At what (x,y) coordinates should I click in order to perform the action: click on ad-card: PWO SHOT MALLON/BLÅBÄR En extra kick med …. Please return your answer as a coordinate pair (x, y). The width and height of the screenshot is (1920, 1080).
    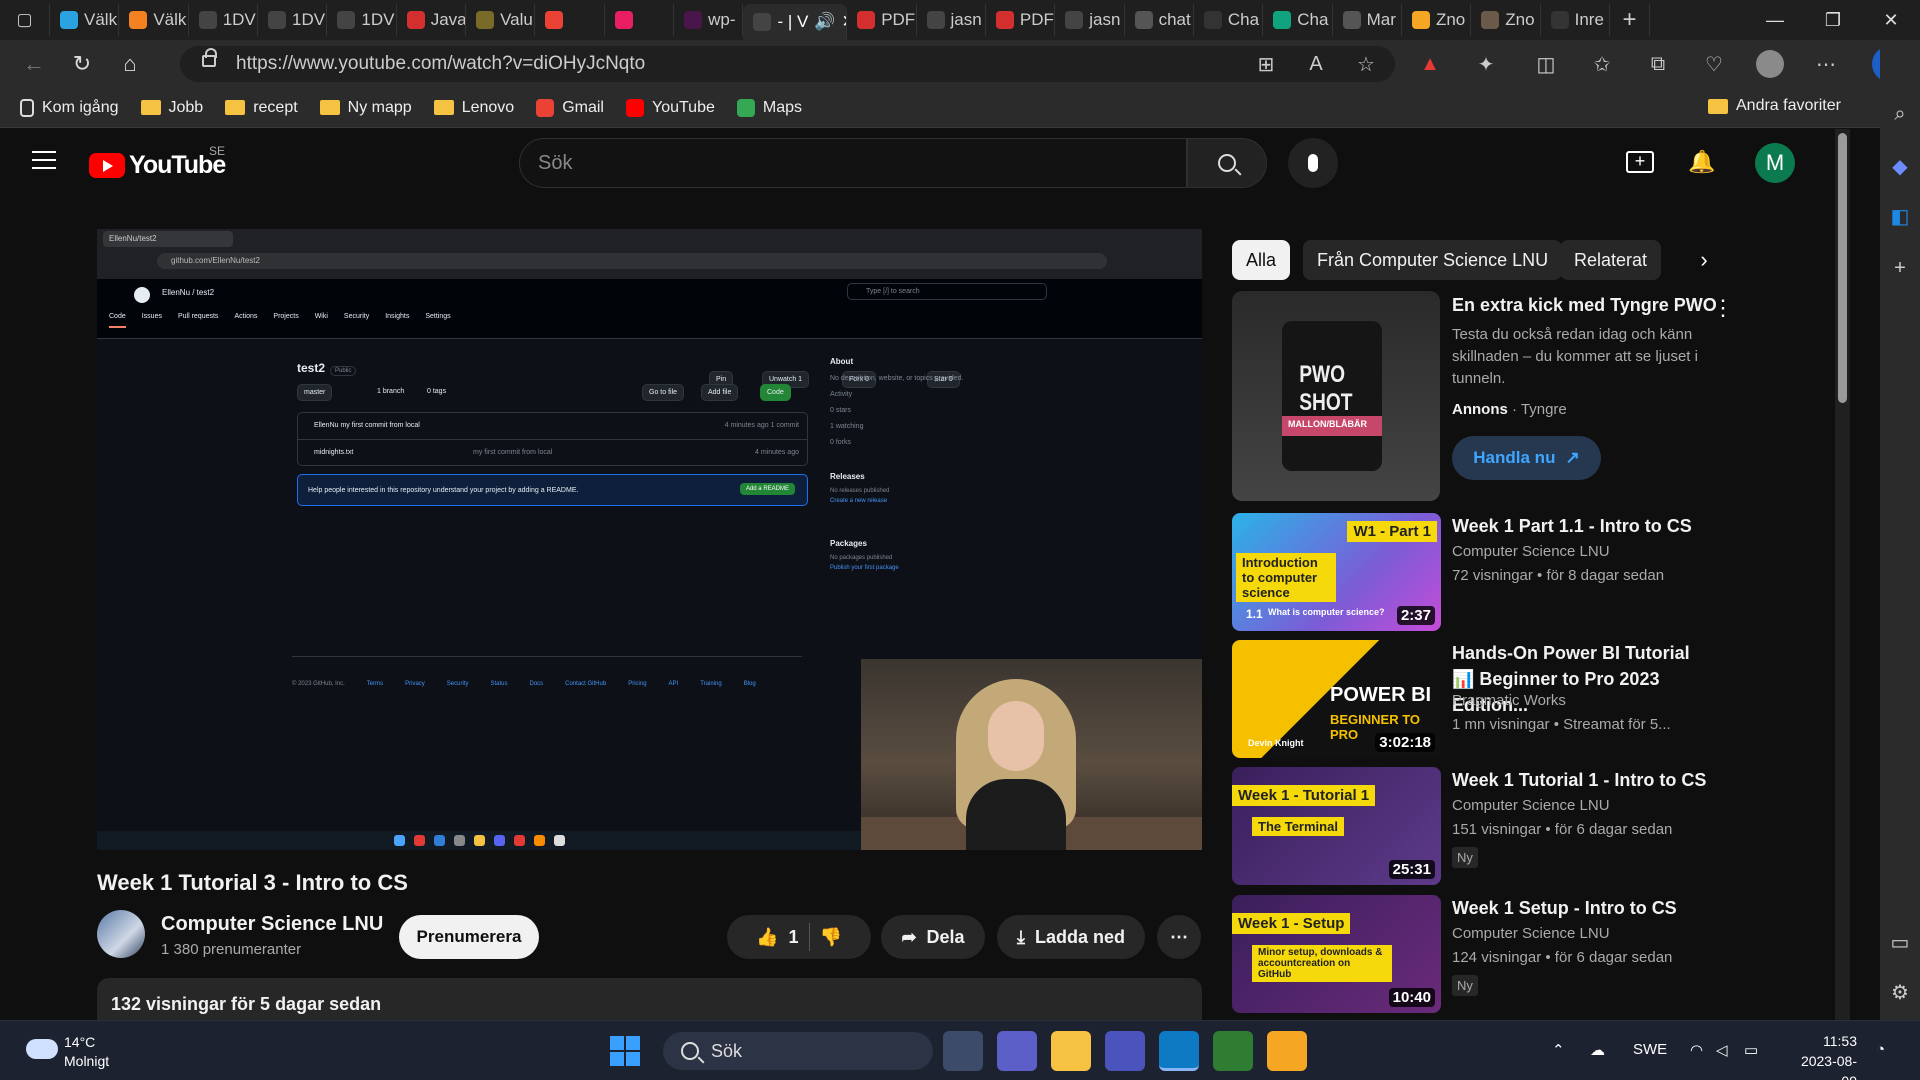
    Looking at the image, I should click on (1530, 396).